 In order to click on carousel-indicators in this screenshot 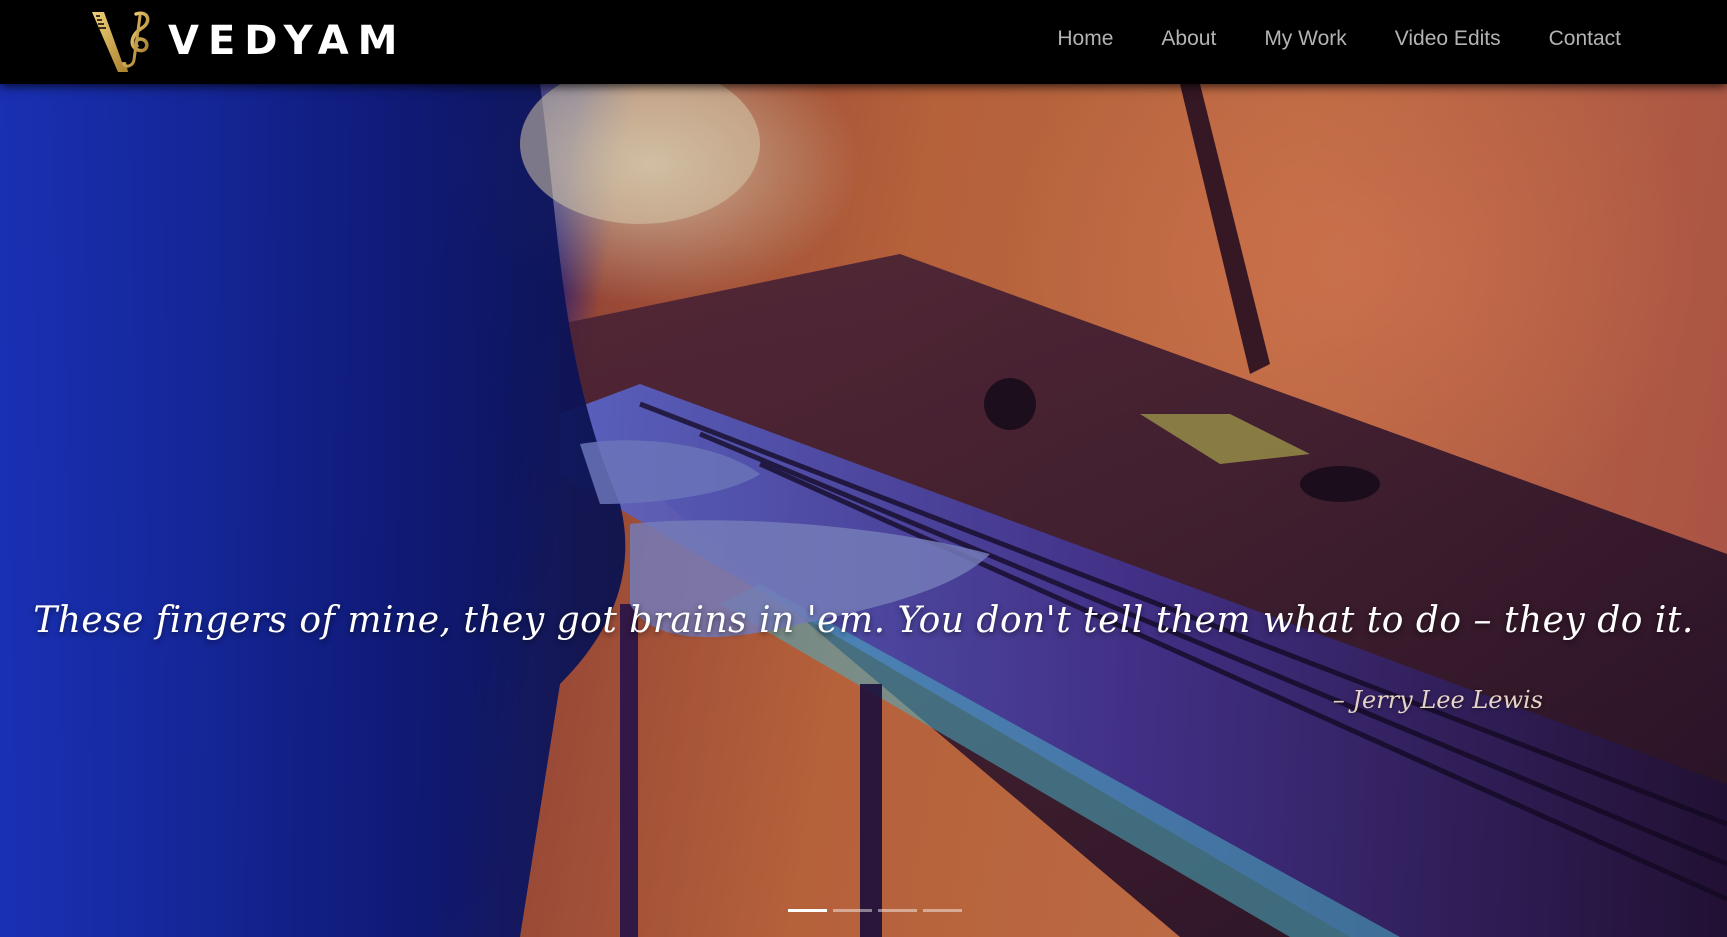, I will do `click(878, 910)`.